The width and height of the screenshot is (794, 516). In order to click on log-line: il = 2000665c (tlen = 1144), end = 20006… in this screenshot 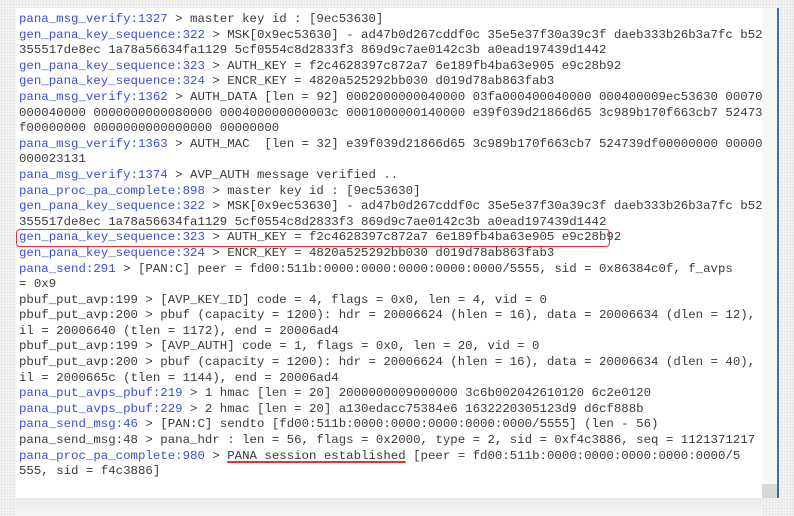, I will do `click(390, 379)`.